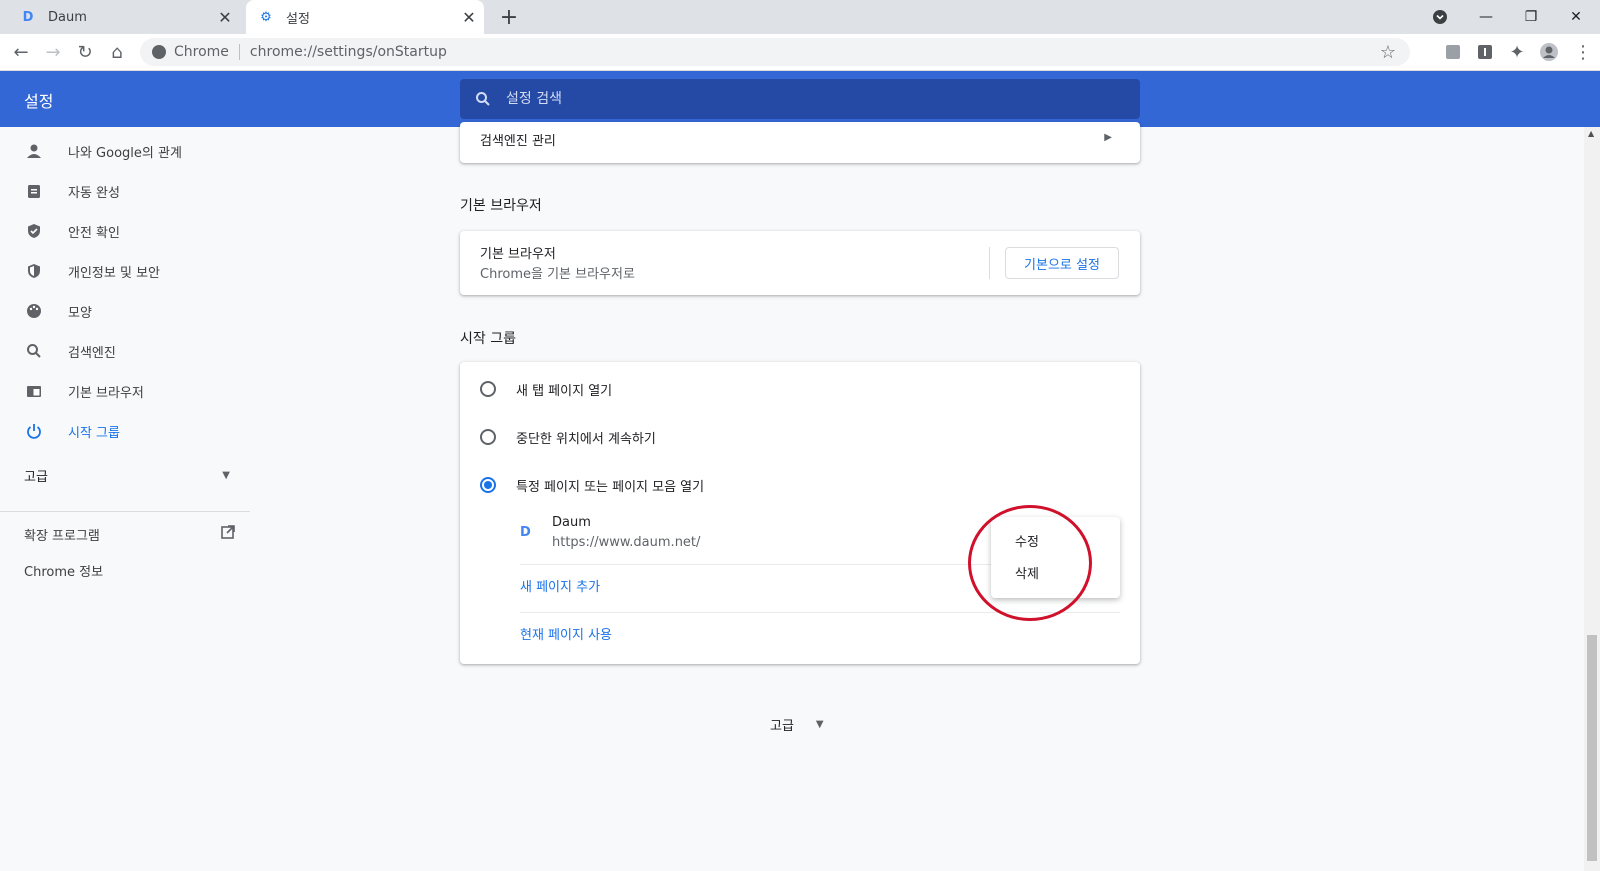 The height and width of the screenshot is (871, 1600). I want to click on extension-i-icon, so click(1485, 52).